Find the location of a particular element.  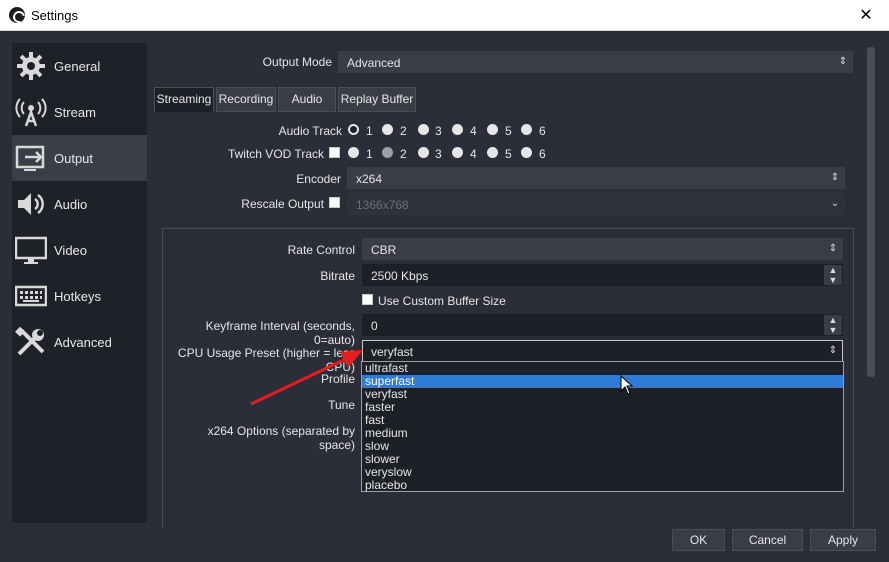

tab-replay-buffer: Replay Buffer is located at coordinates (377, 99).